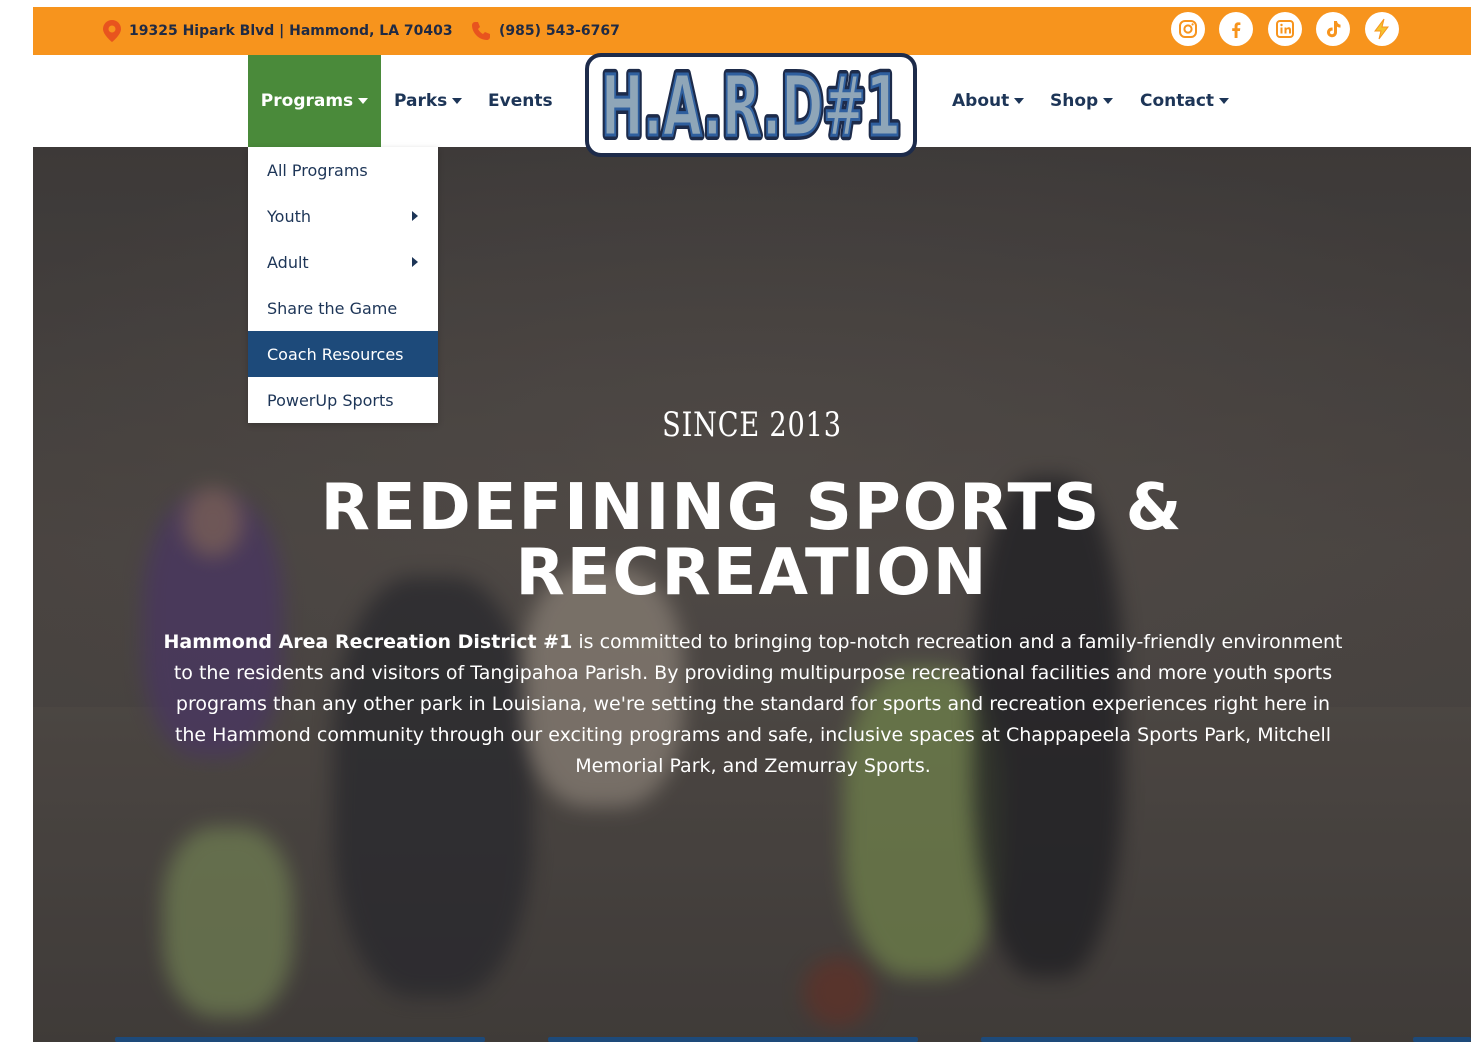 The height and width of the screenshot is (1042, 1471). I want to click on nav-programs: Programs, so click(314, 101).